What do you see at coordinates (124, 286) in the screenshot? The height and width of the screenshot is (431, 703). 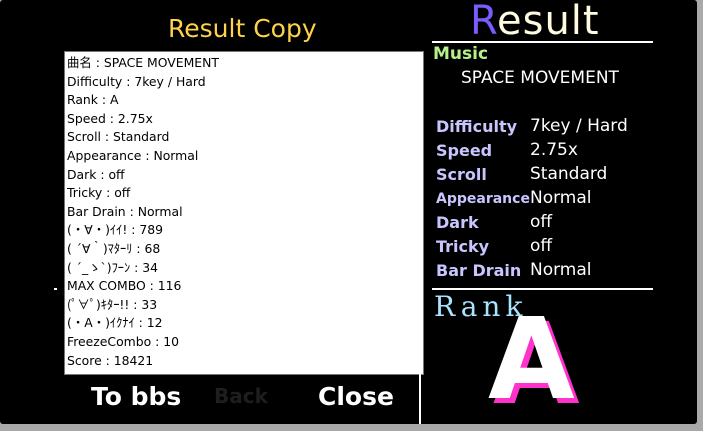 I see `copy-line: MAX COMBO : 116` at bounding box center [124, 286].